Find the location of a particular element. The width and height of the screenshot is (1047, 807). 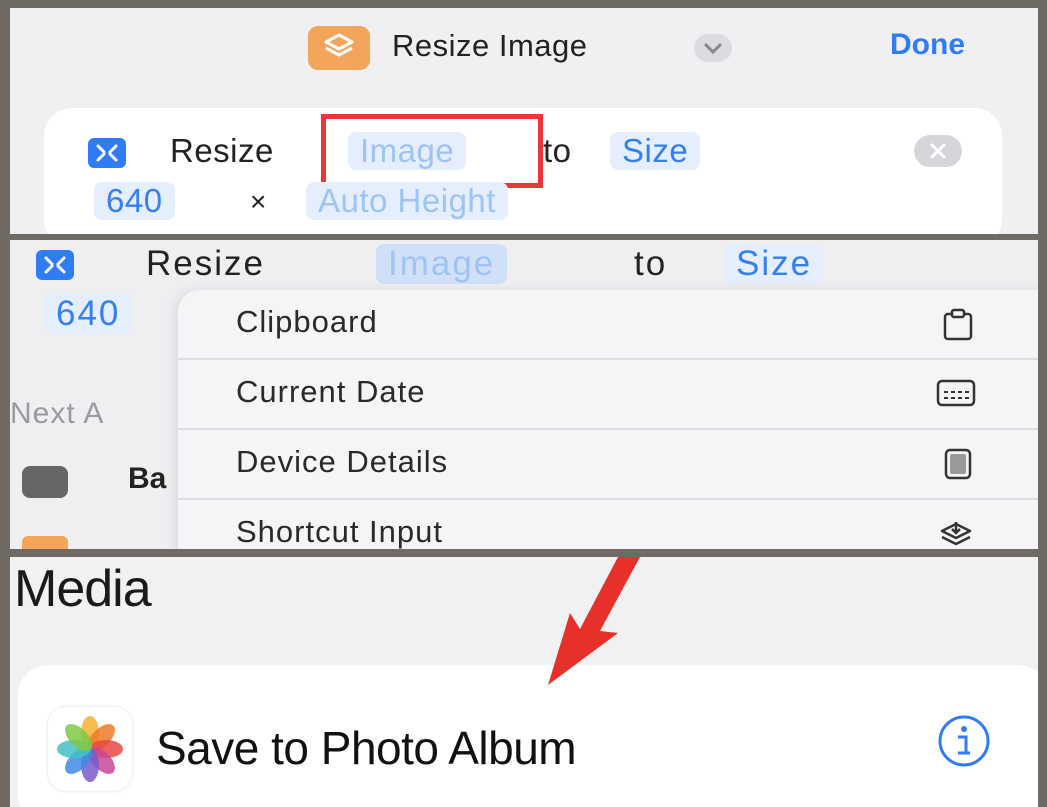

device-icon is located at coordinates (958, 466).